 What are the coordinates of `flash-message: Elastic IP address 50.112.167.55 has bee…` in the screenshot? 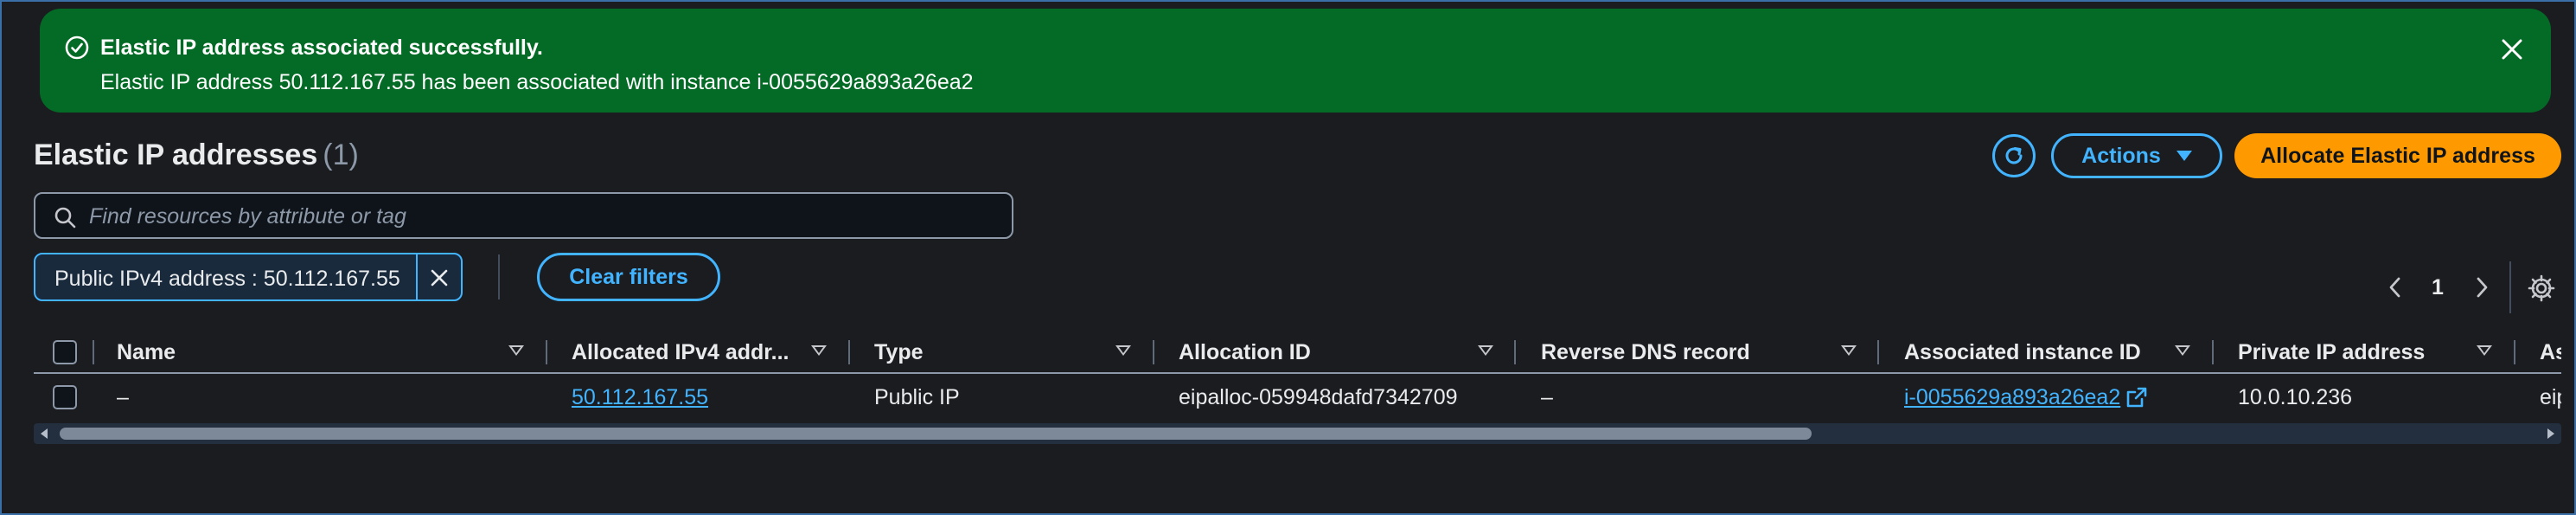 It's located at (537, 82).